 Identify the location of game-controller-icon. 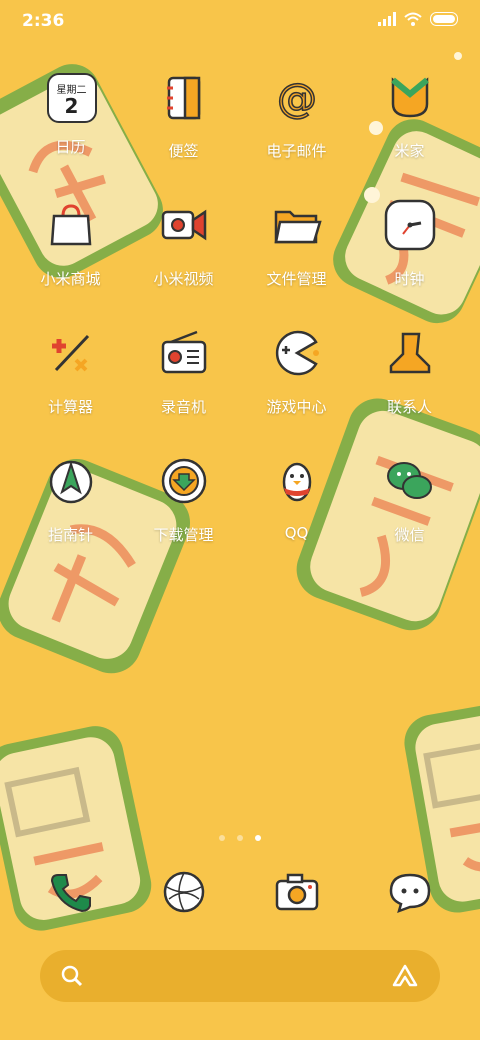
(297, 353).